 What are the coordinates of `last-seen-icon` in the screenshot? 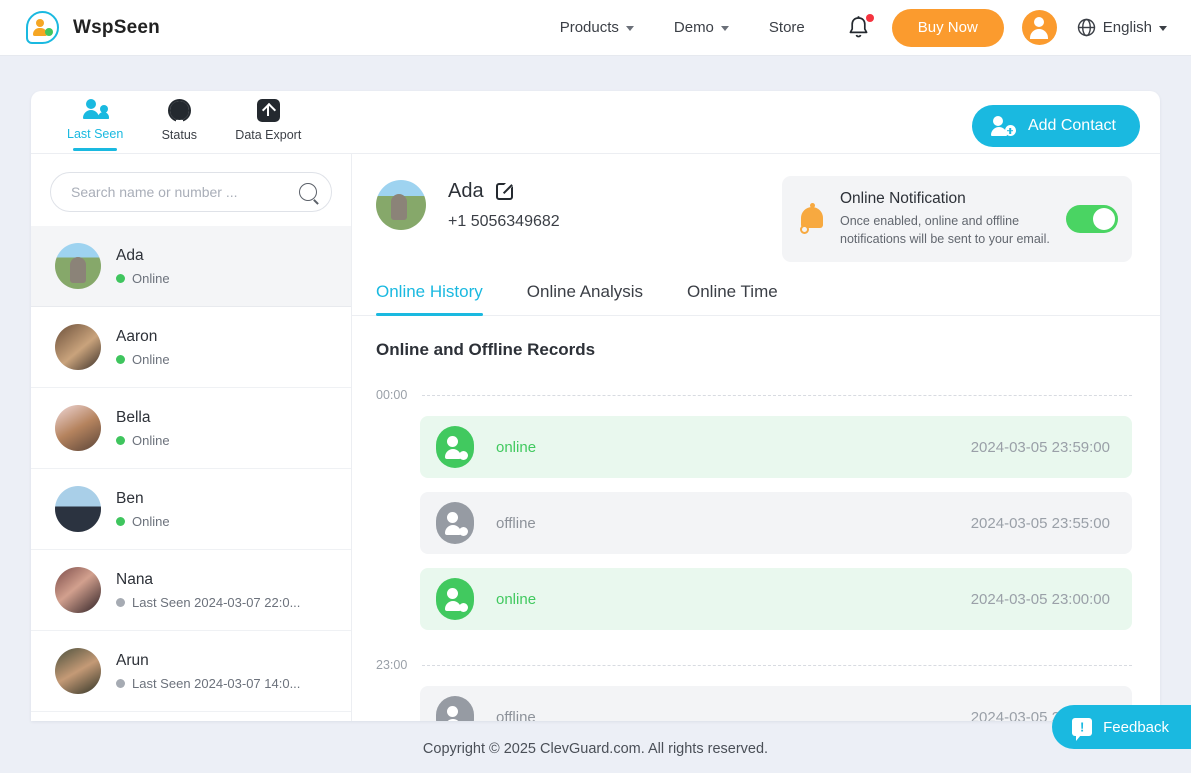 It's located at (96, 110).